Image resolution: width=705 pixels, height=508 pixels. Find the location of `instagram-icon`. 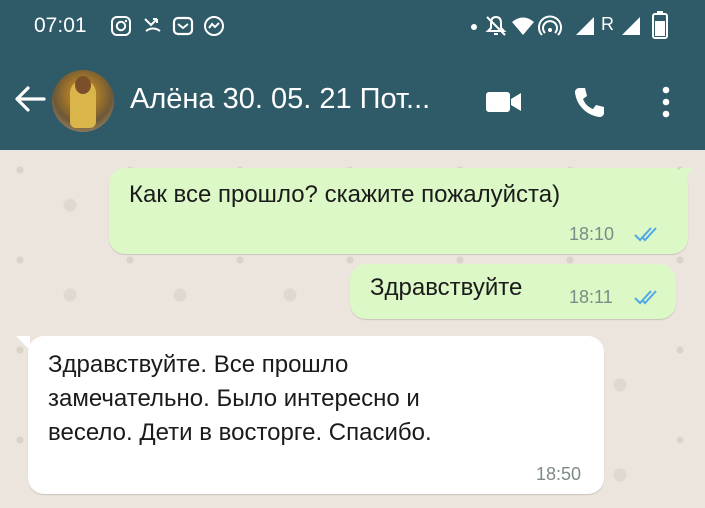

instagram-icon is located at coordinates (121, 26).